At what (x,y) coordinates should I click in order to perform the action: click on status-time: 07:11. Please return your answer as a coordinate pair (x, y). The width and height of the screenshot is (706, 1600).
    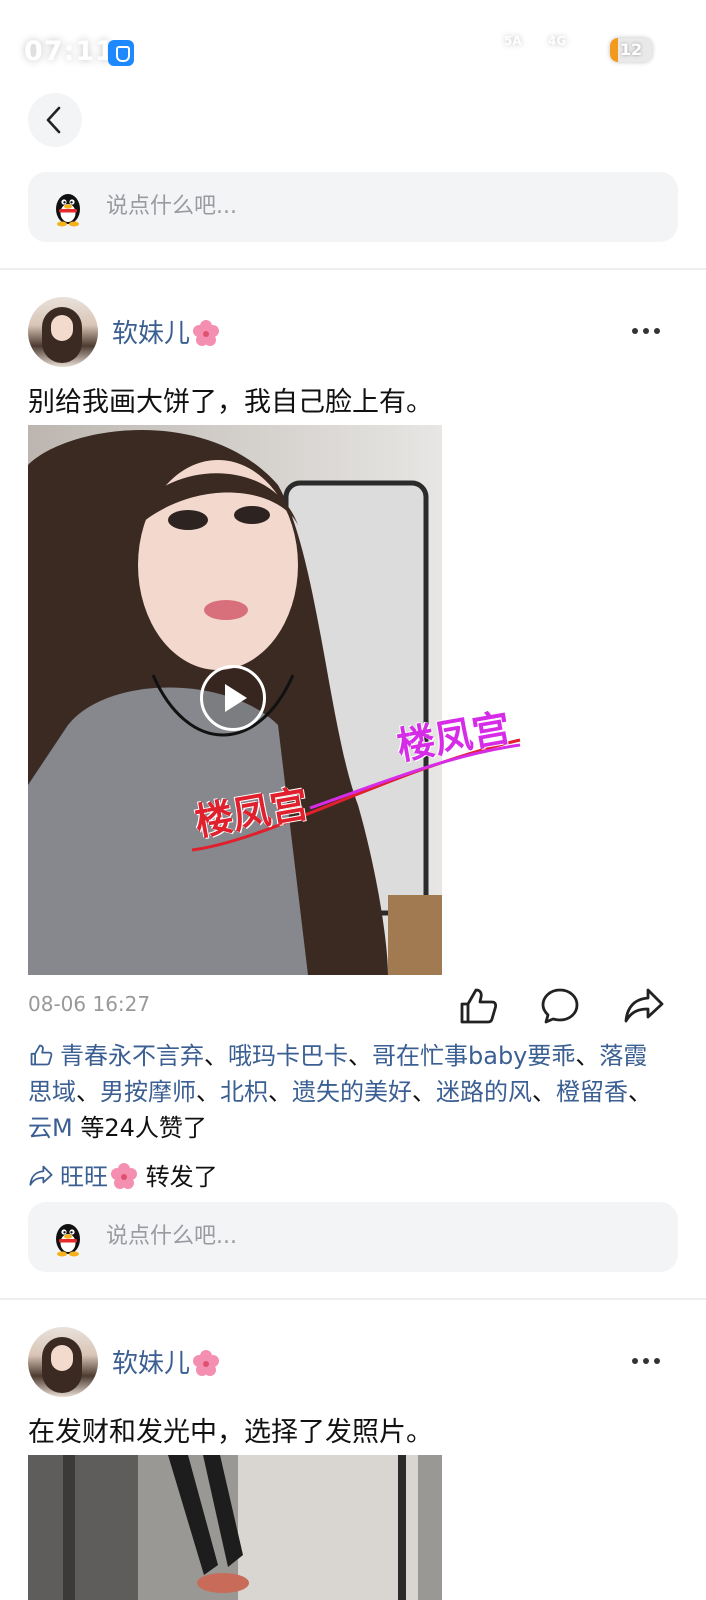
    Looking at the image, I should click on (69, 51).